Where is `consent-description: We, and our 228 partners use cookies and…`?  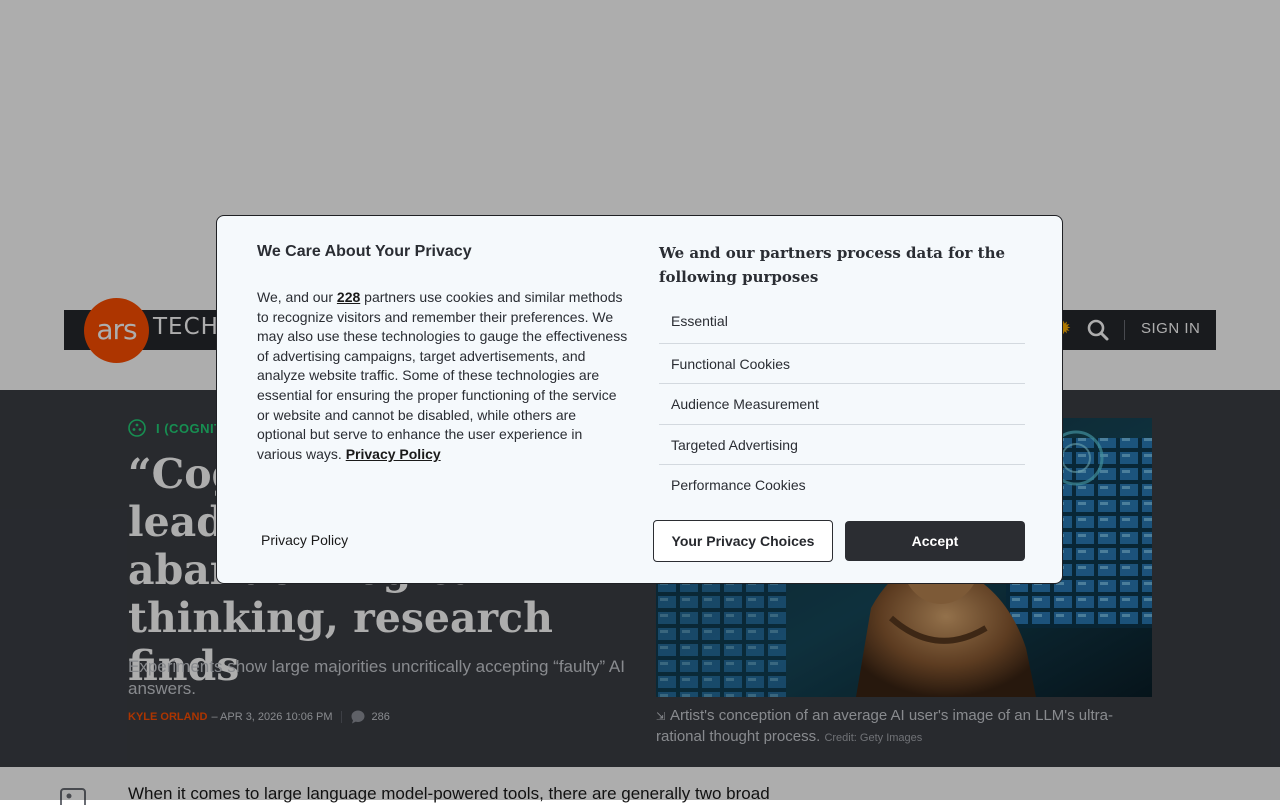 consent-description: We, and our 228 partners use cookies and… is located at coordinates (443, 376).